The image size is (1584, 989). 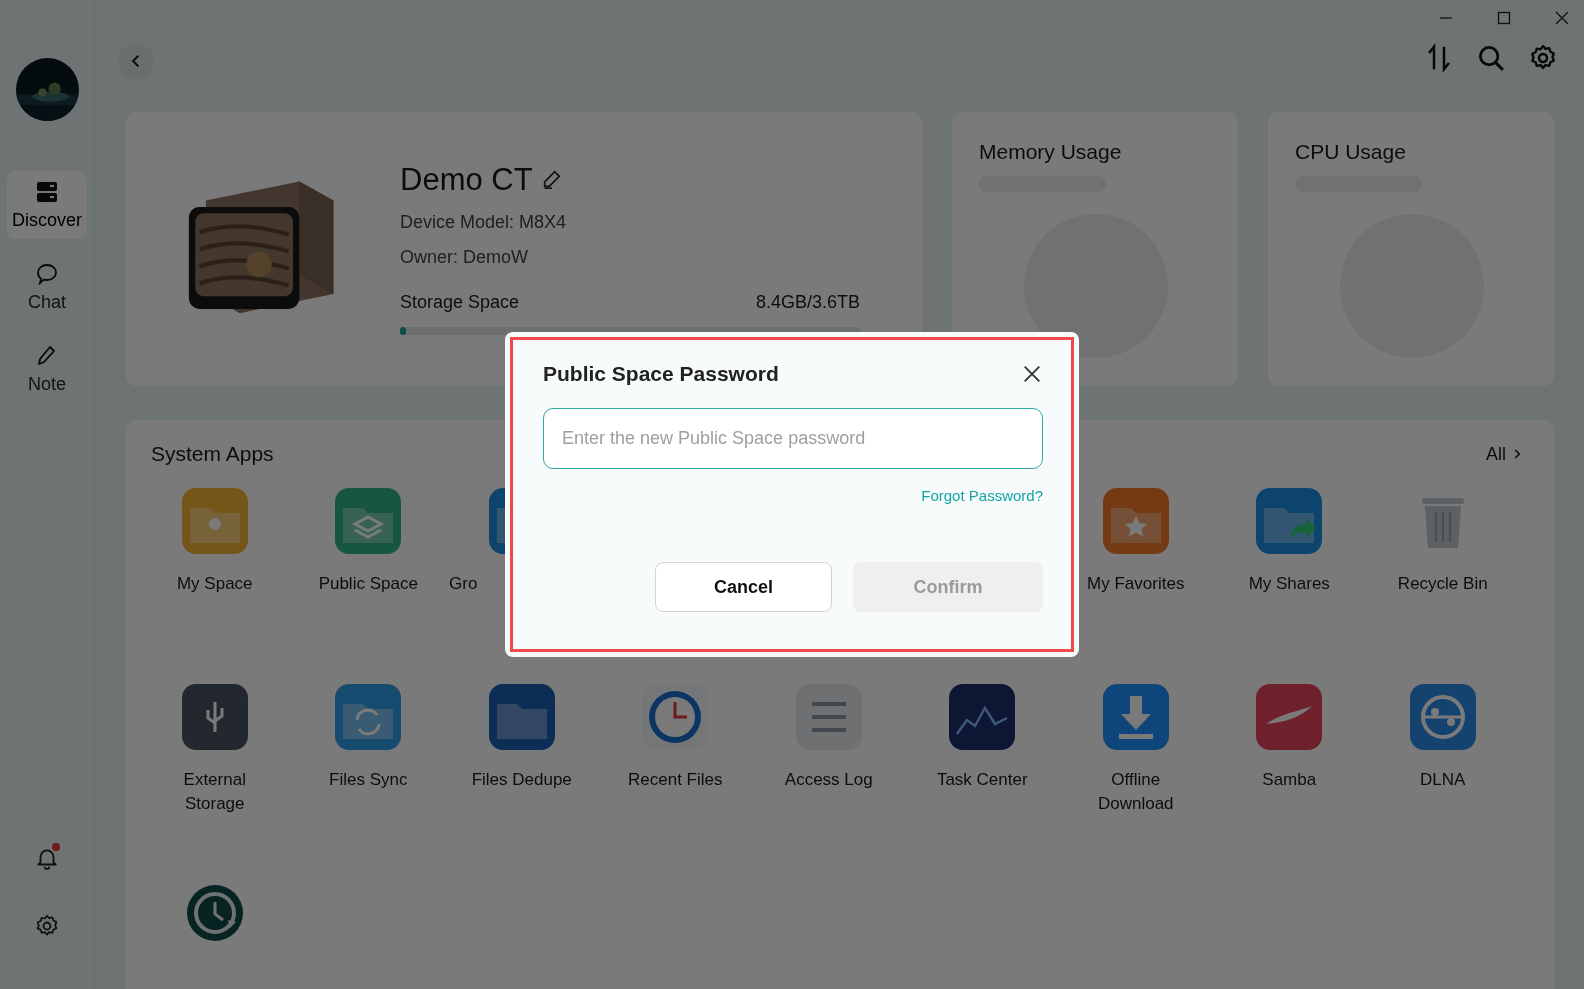 I want to click on sidebar-item: Chat, so click(x=47, y=287).